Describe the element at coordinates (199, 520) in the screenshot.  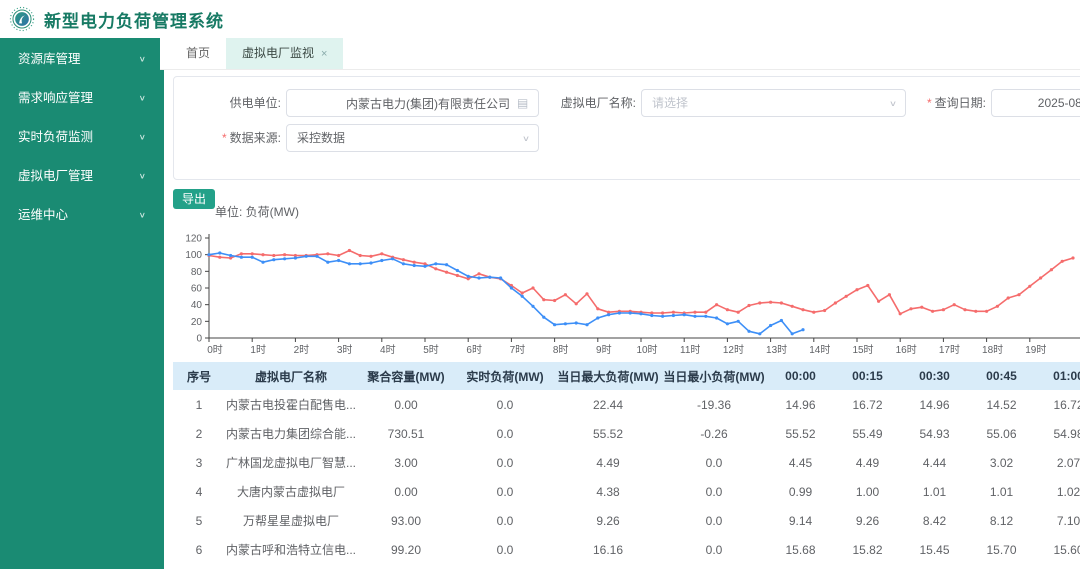
I see `table-cell: 5` at that location.